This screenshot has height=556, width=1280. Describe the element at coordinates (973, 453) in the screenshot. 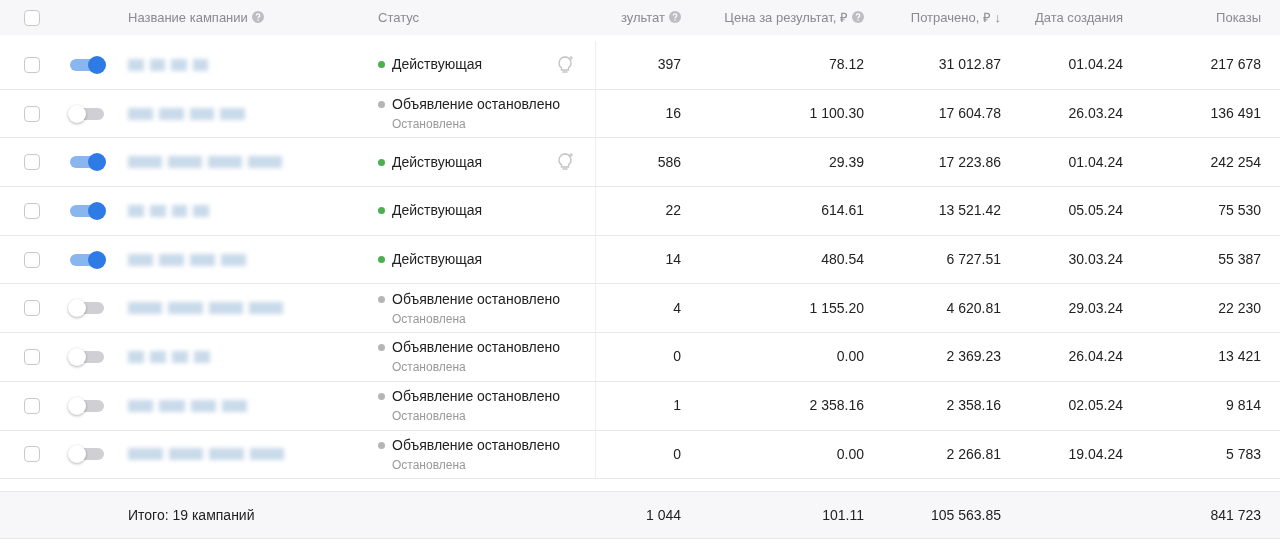

I see `table-cell: 2 266.81` at that location.